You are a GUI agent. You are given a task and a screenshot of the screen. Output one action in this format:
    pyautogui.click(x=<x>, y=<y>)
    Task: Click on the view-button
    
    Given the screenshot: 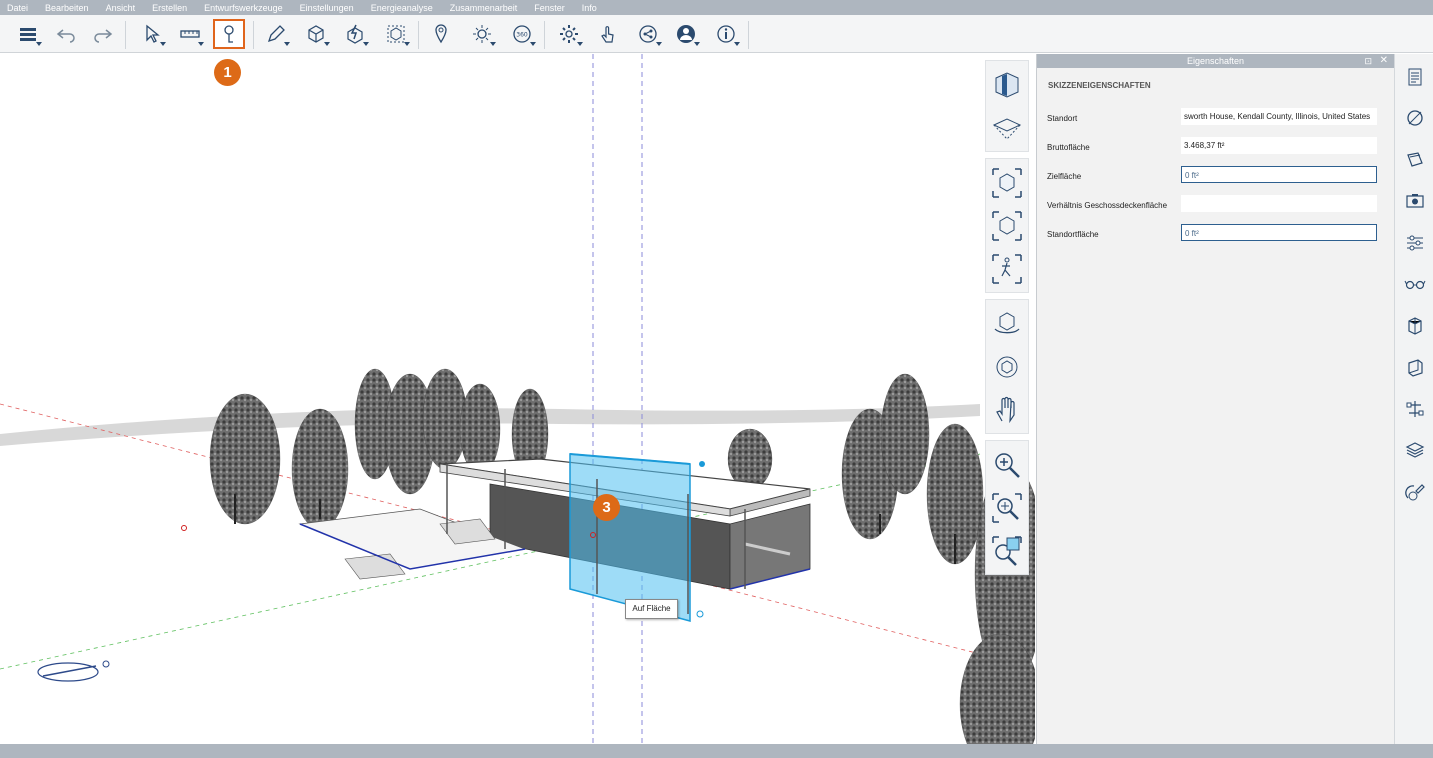 What is the action you would take?
    pyautogui.click(x=396, y=34)
    